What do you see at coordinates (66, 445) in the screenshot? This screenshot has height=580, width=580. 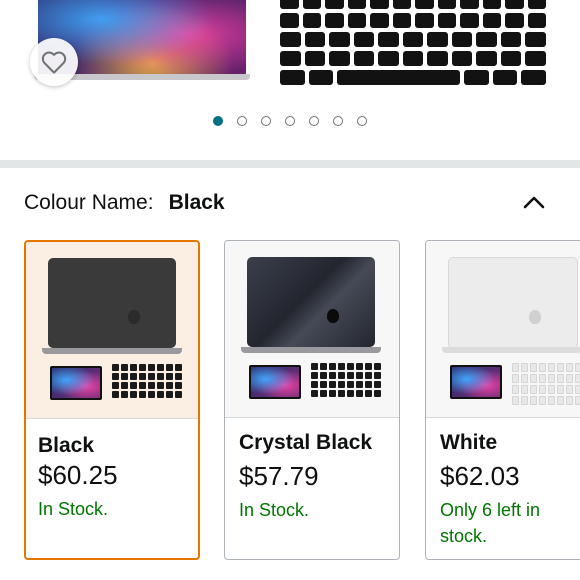 I see `variation-name: Black` at bounding box center [66, 445].